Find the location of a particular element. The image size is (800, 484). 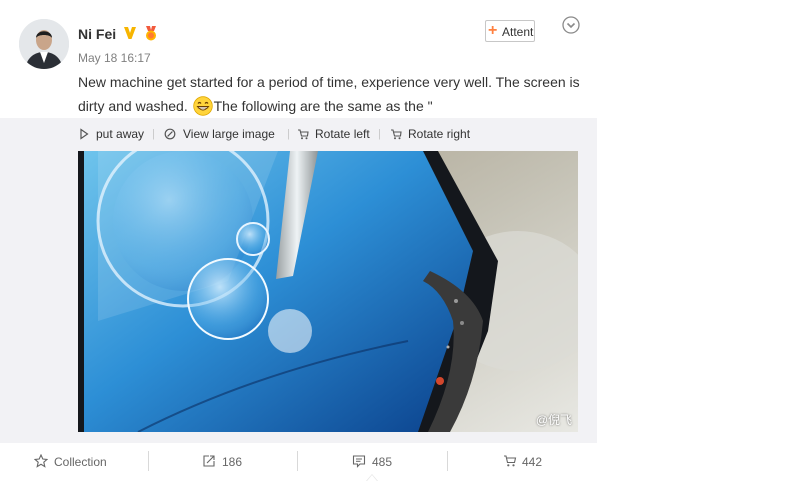

collection-button: Collection is located at coordinates (74, 462).